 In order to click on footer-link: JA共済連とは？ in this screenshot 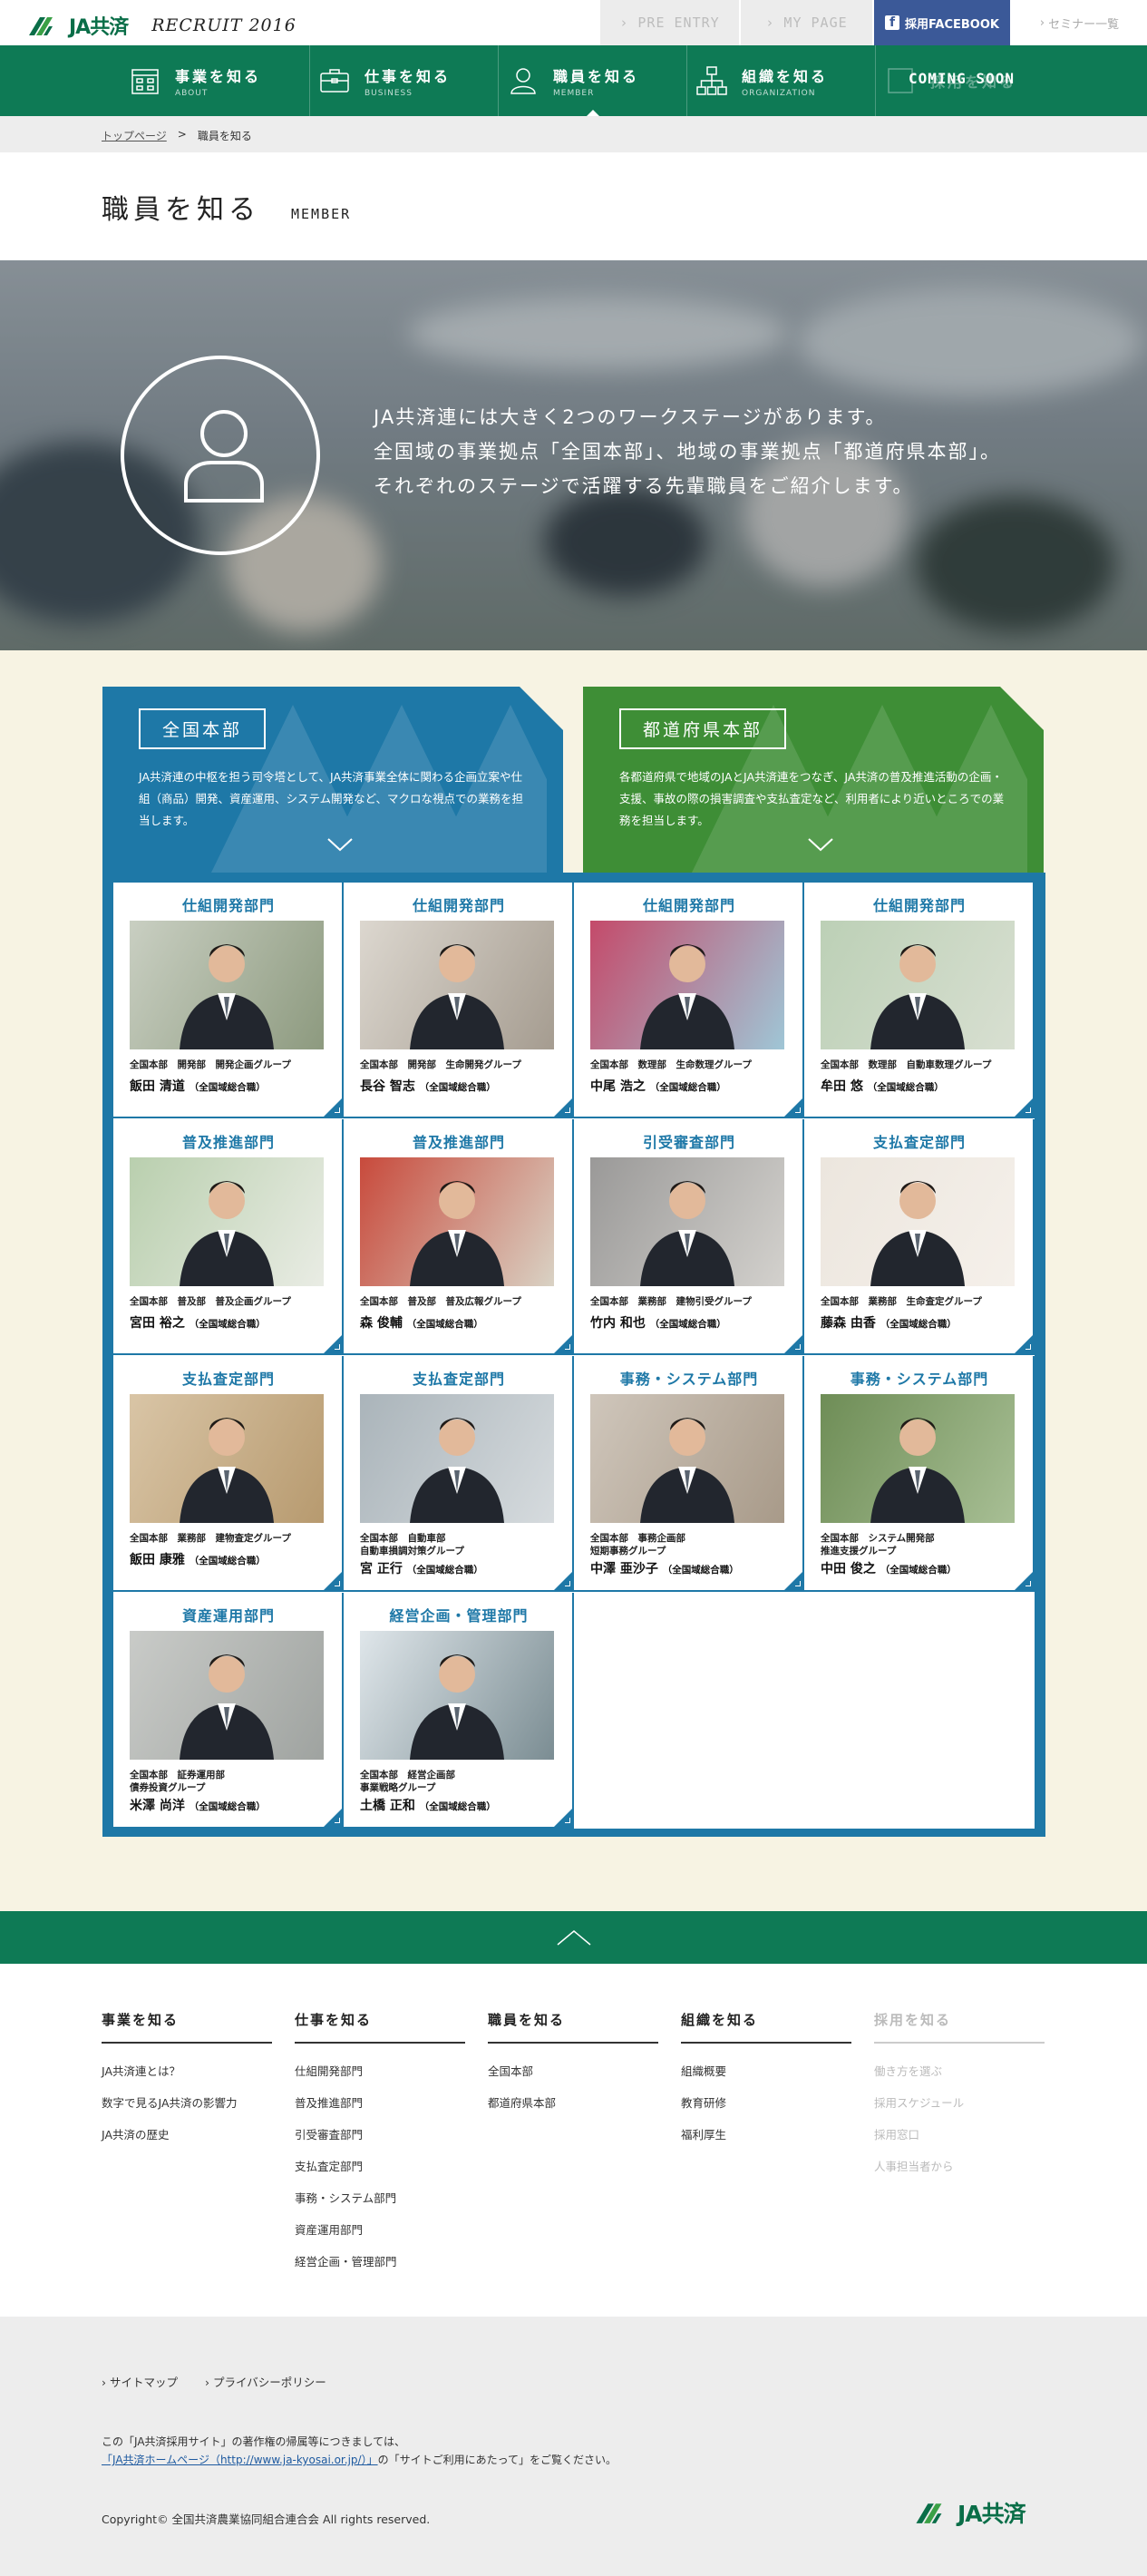, I will do `click(187, 2077)`.